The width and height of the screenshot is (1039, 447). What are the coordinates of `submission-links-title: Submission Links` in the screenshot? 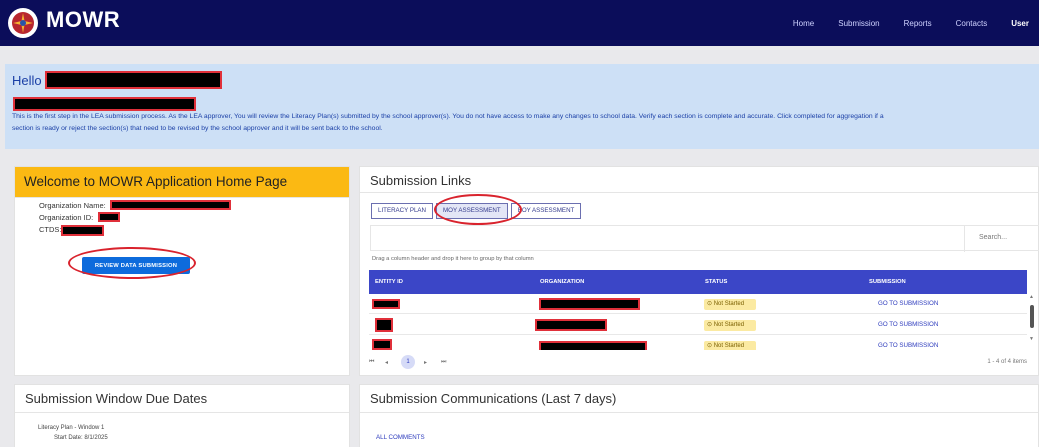 It's located at (699, 180).